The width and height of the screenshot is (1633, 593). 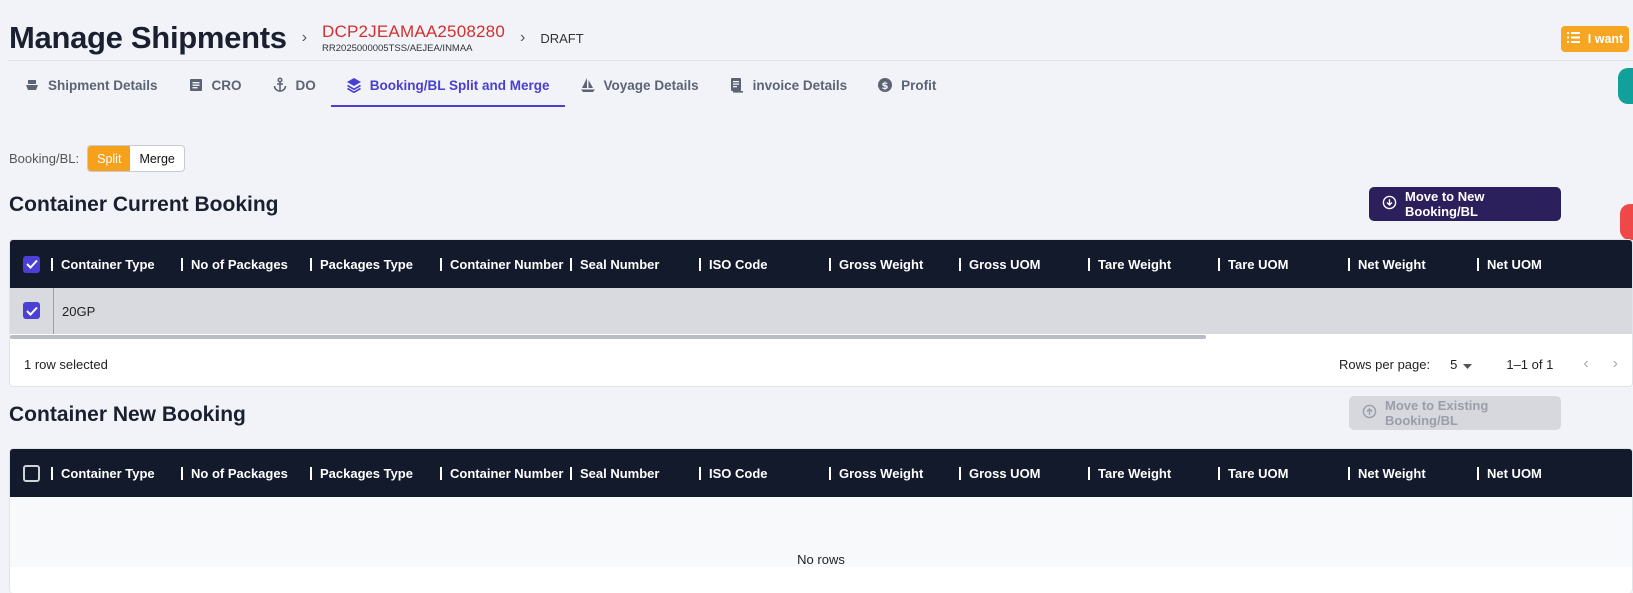 I want to click on cell-container-type: 20GP, so click(x=79, y=311).